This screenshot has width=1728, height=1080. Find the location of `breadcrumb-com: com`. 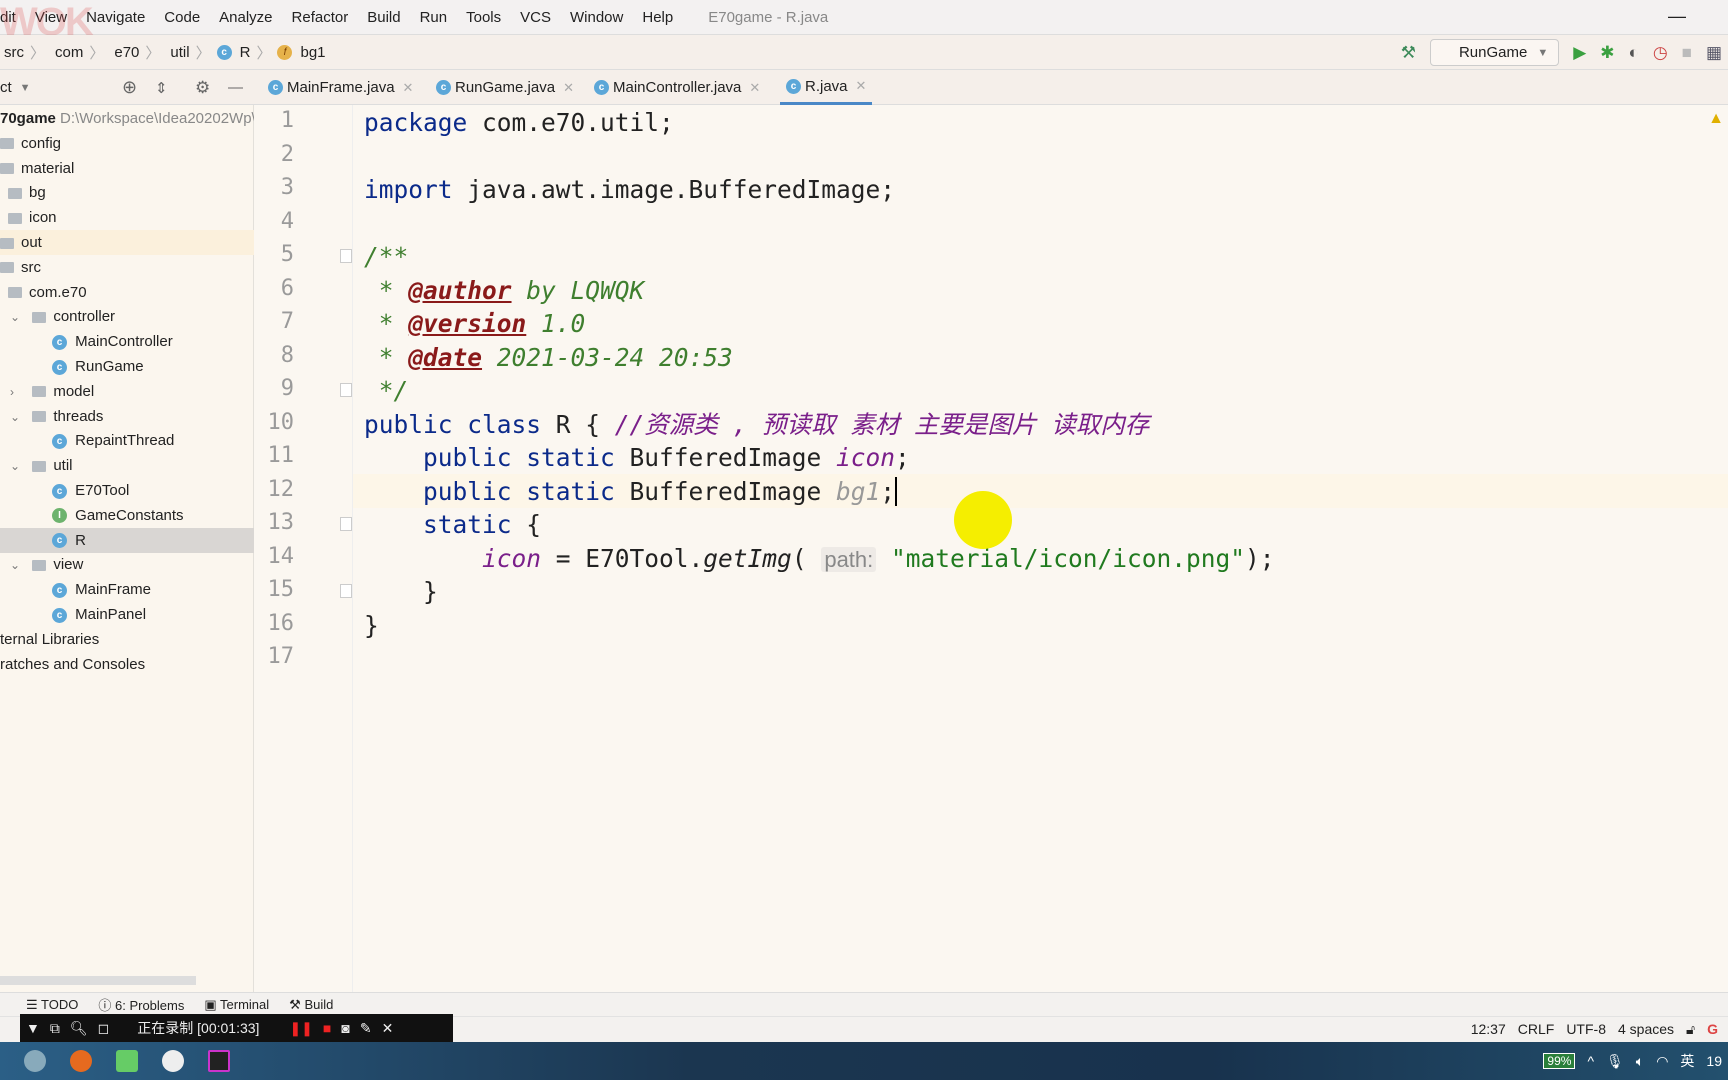

breadcrumb-com: com is located at coordinates (69, 52).